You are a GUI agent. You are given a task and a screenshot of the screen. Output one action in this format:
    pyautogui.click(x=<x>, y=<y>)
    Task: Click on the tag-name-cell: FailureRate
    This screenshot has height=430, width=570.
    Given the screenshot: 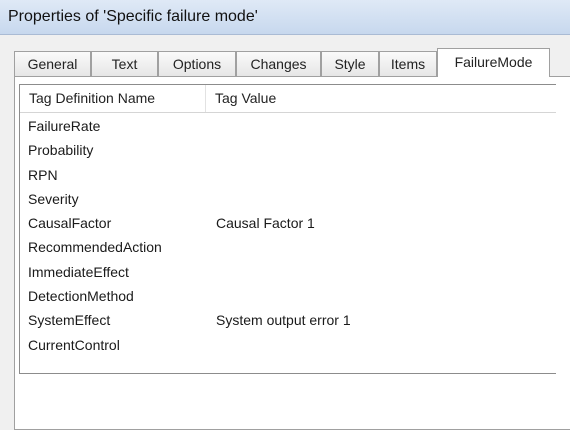 What is the action you would take?
    pyautogui.click(x=64, y=126)
    